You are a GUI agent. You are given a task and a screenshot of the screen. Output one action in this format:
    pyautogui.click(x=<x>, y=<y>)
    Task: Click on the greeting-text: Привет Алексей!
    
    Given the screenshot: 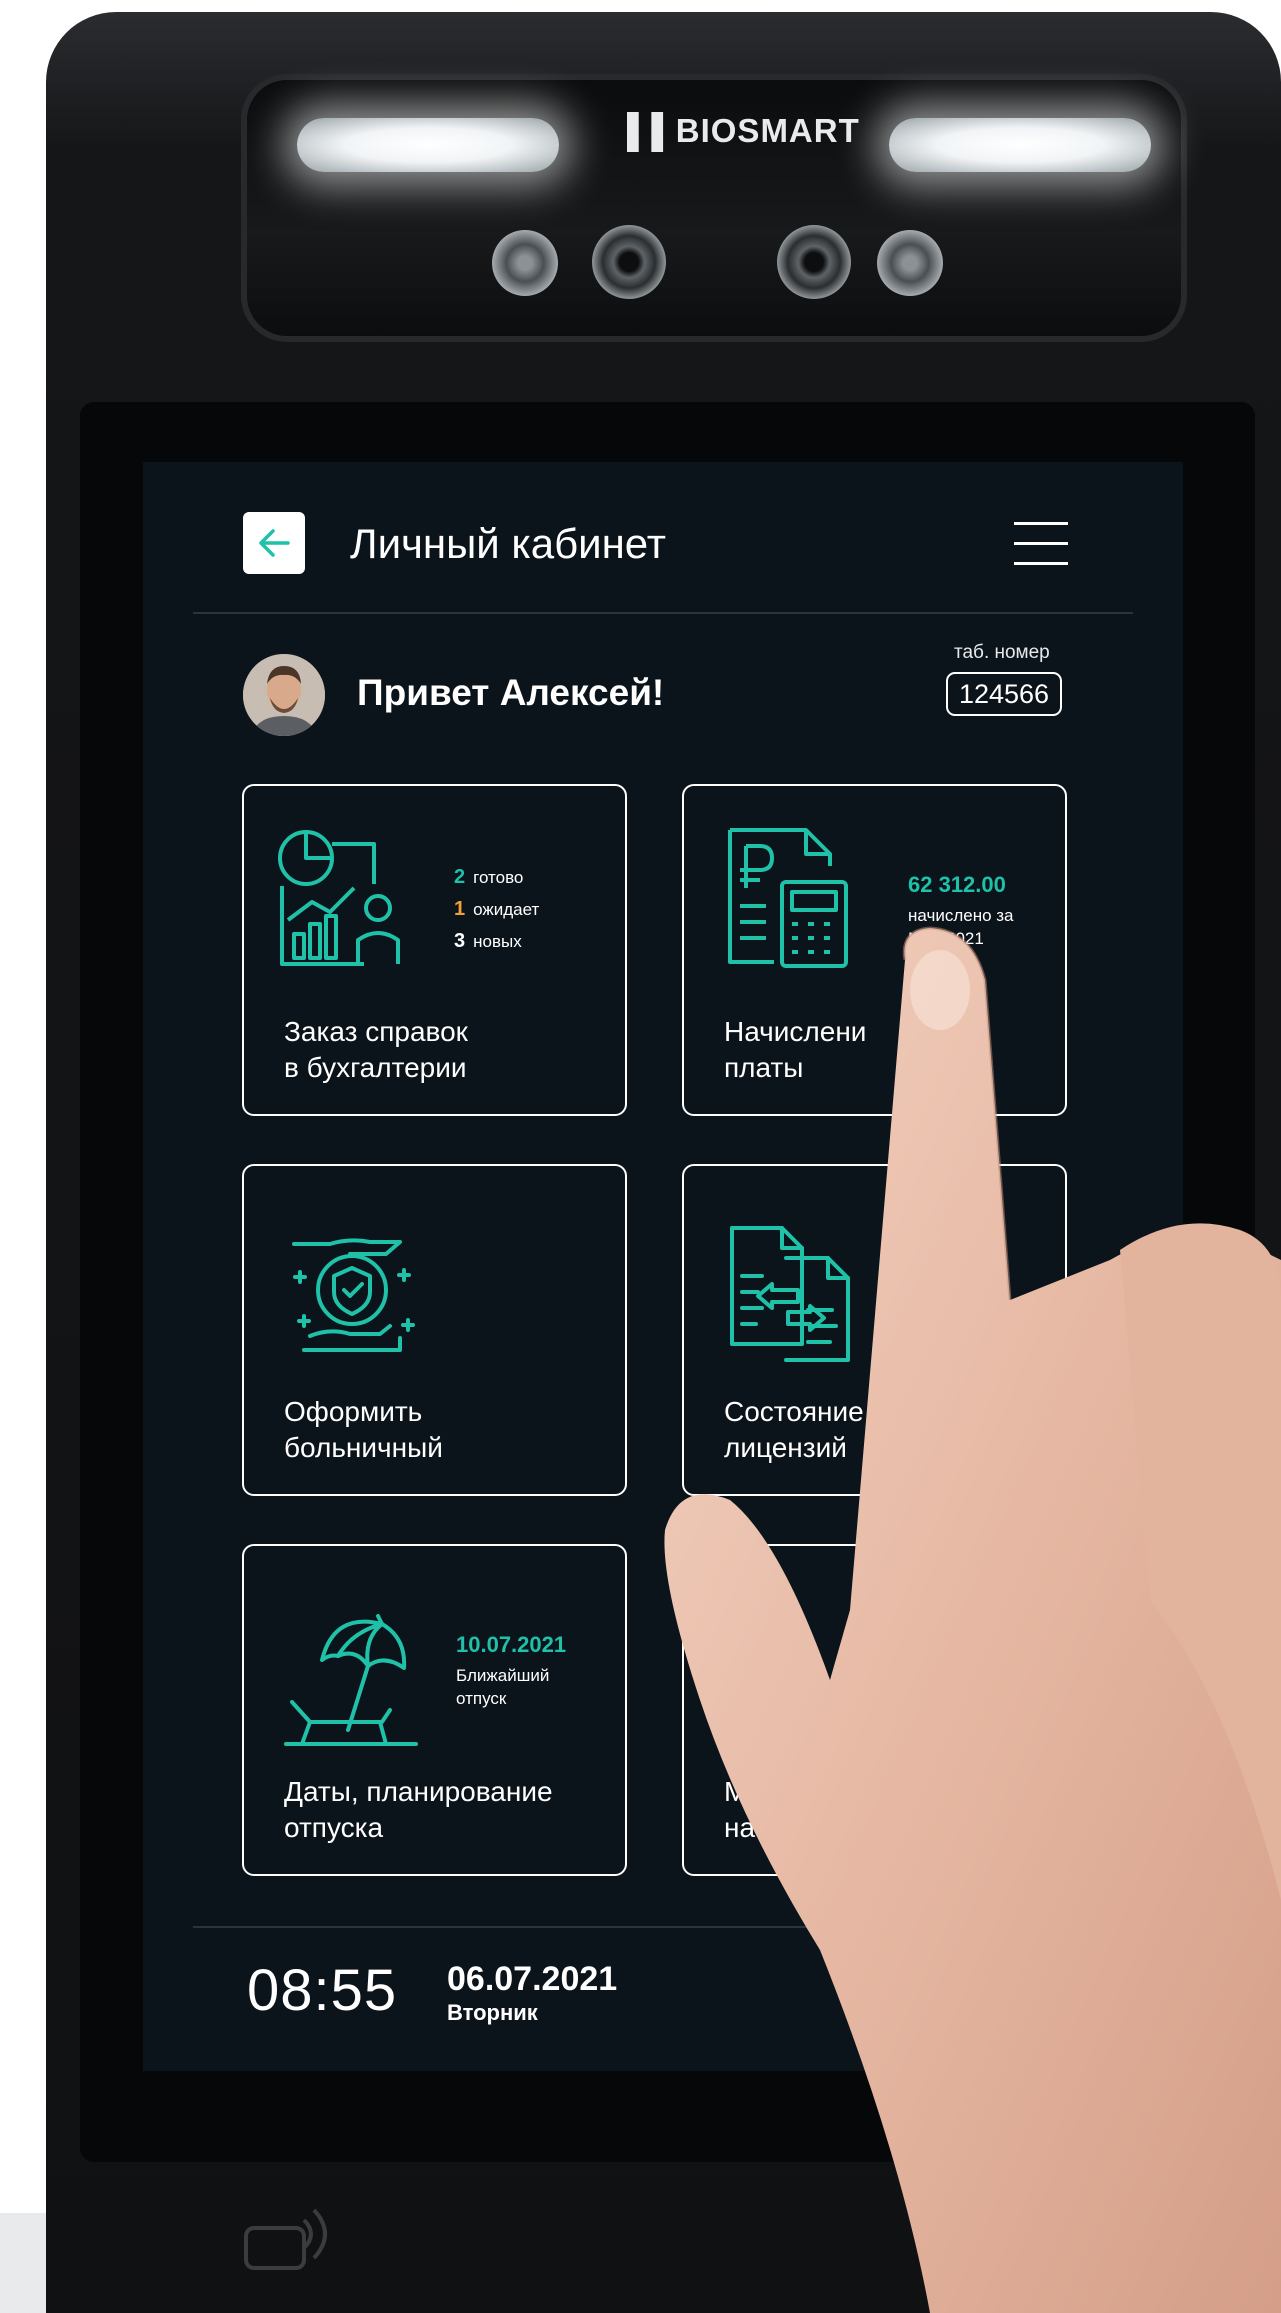 What is the action you would take?
    pyautogui.click(x=511, y=692)
    